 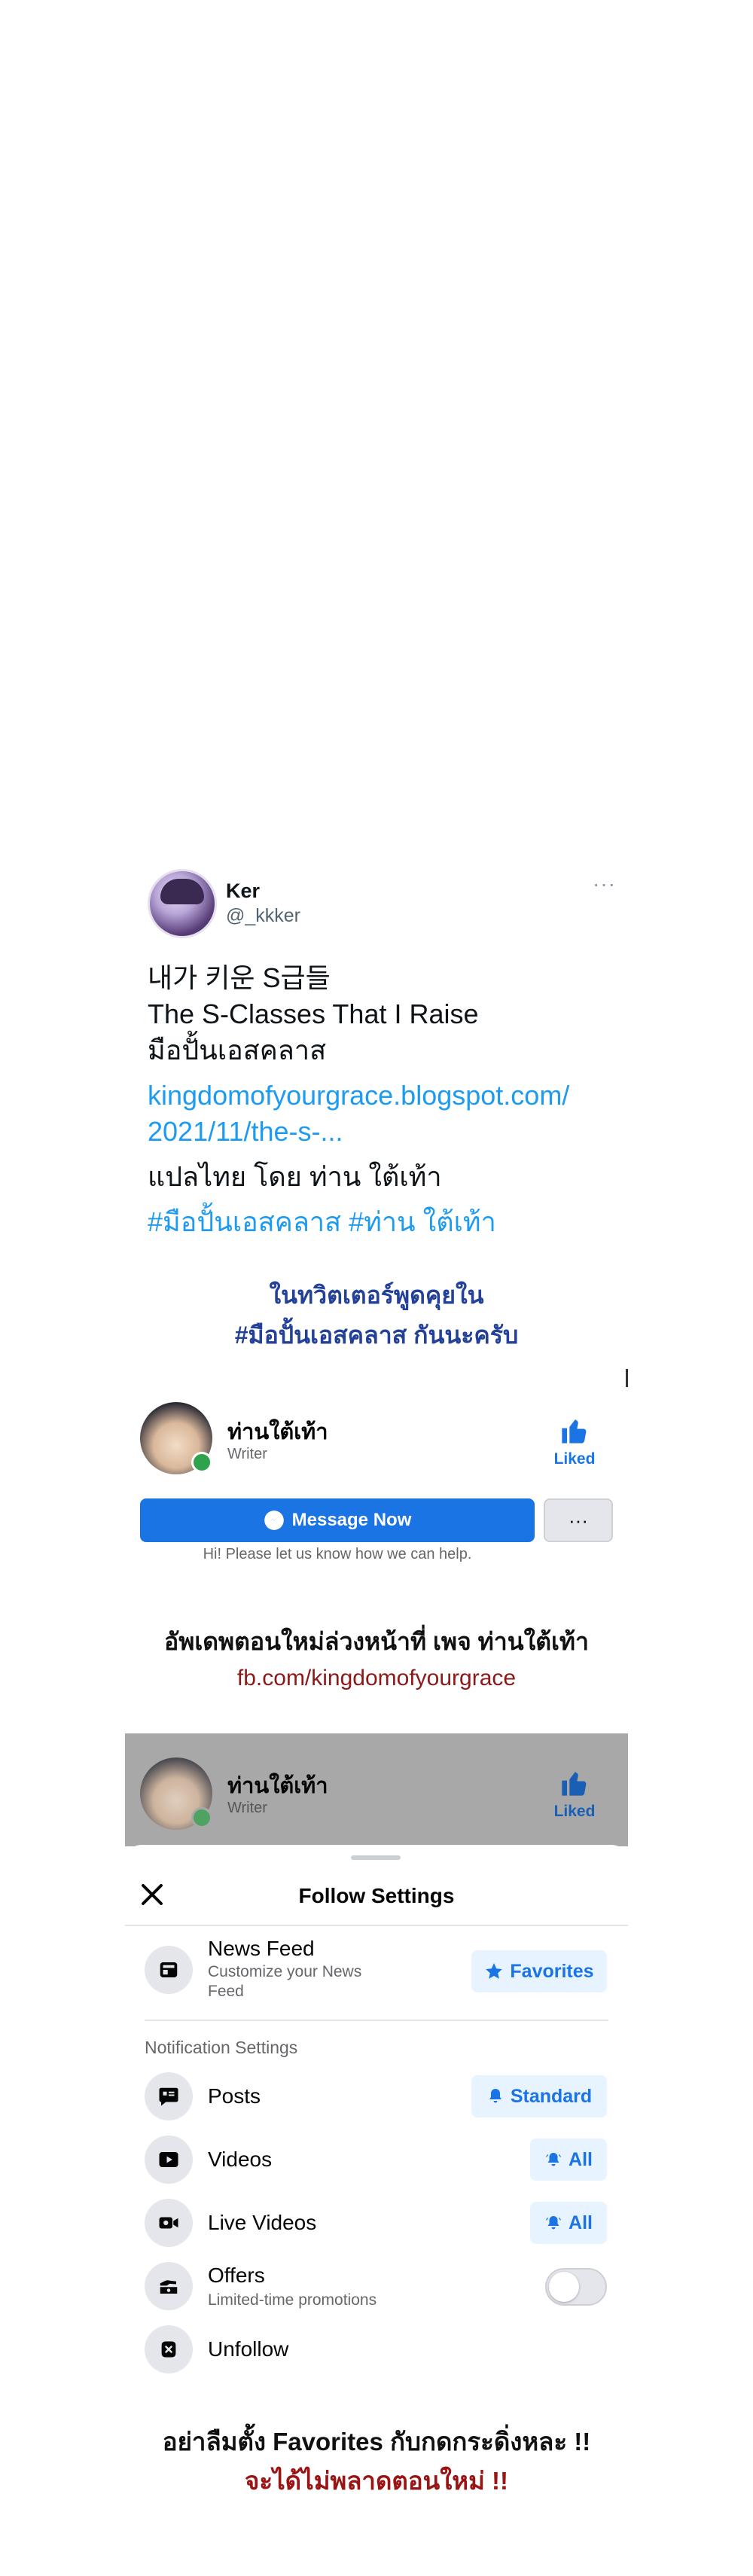 What do you see at coordinates (226, 1991) in the screenshot?
I see `news-feed-subtitle: Feed` at bounding box center [226, 1991].